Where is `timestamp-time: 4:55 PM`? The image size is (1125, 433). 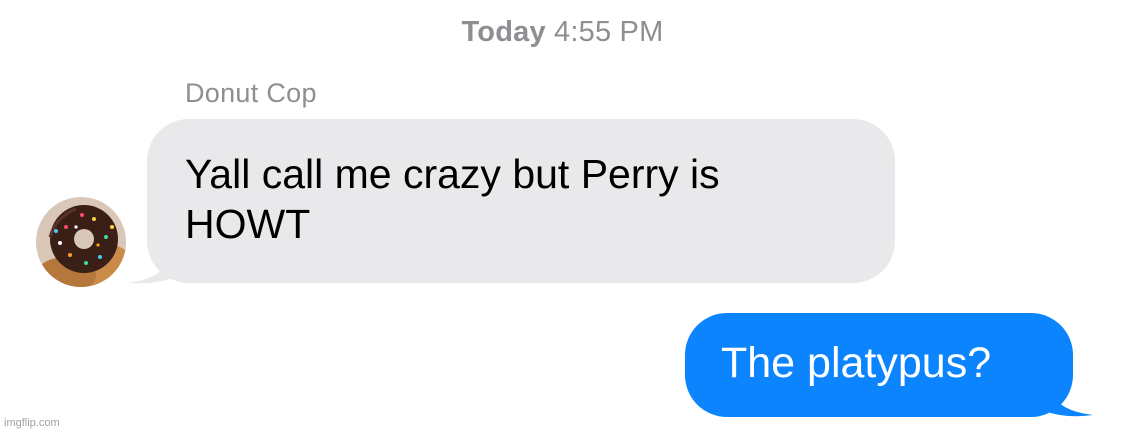
timestamp-time: 4:55 PM is located at coordinates (609, 32).